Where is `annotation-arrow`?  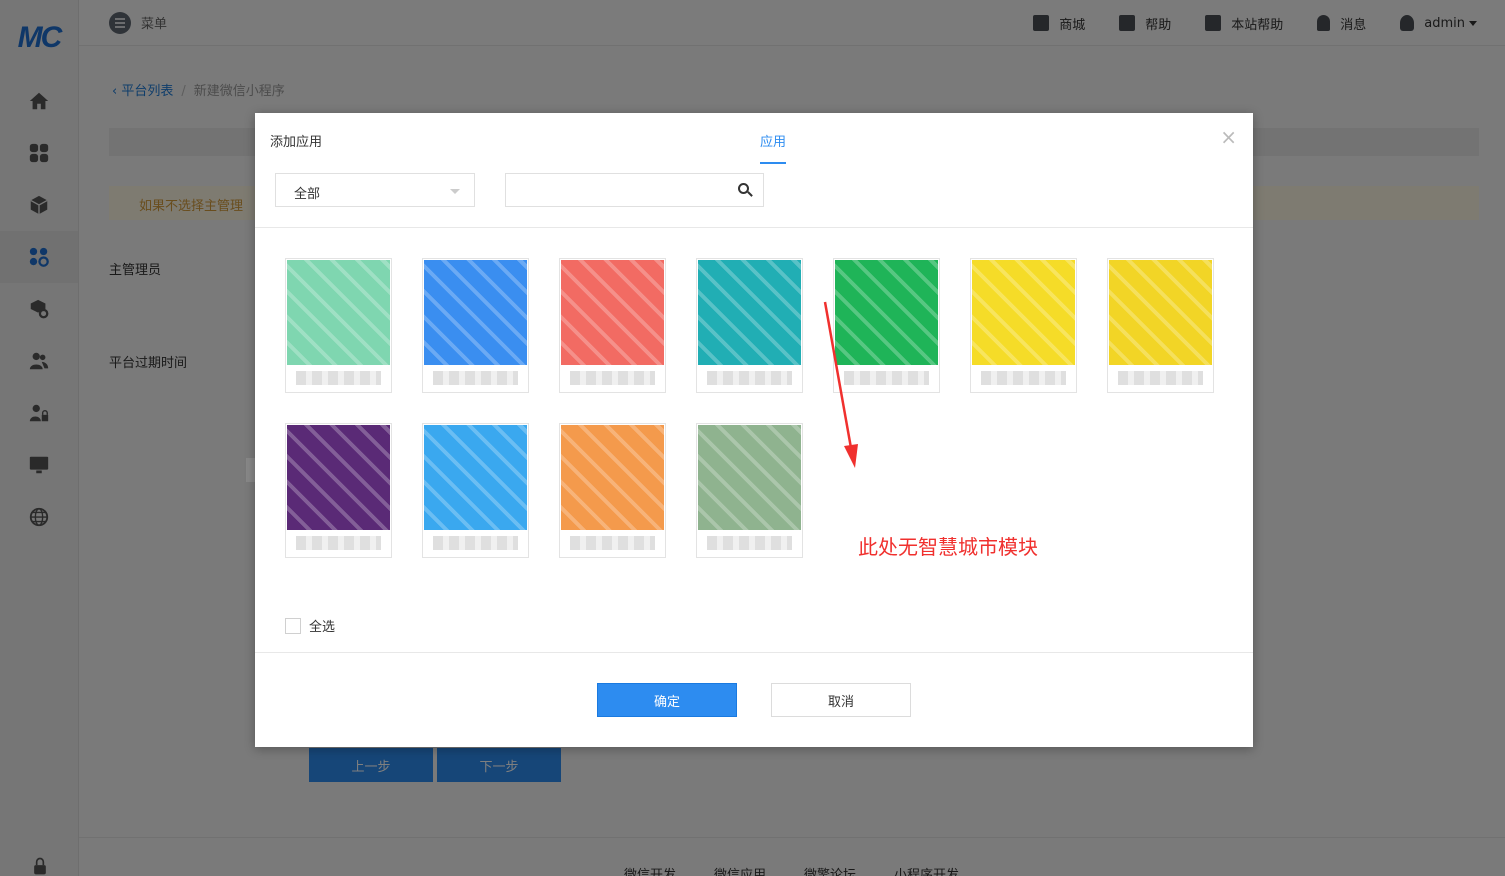 annotation-arrow is located at coordinates (840, 384).